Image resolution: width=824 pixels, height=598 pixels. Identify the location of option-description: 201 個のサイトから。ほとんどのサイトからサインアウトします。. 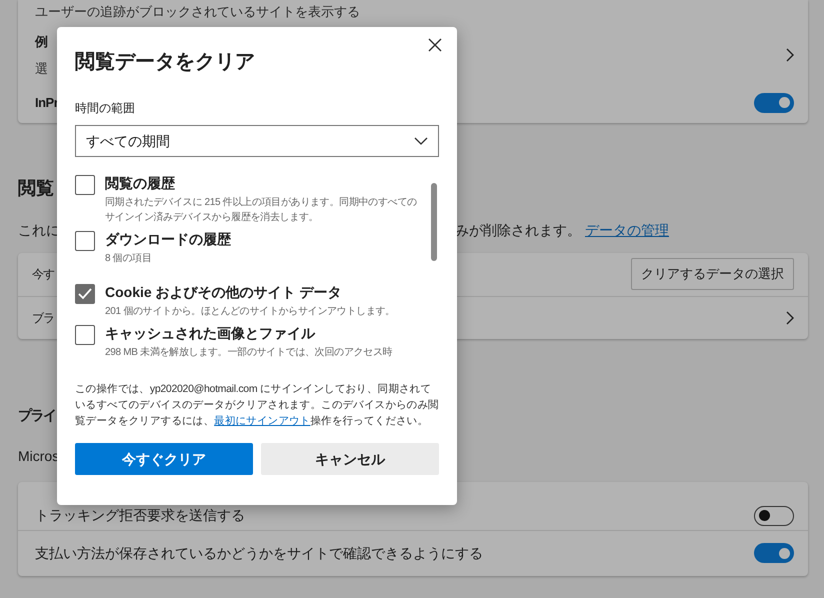
(250, 312).